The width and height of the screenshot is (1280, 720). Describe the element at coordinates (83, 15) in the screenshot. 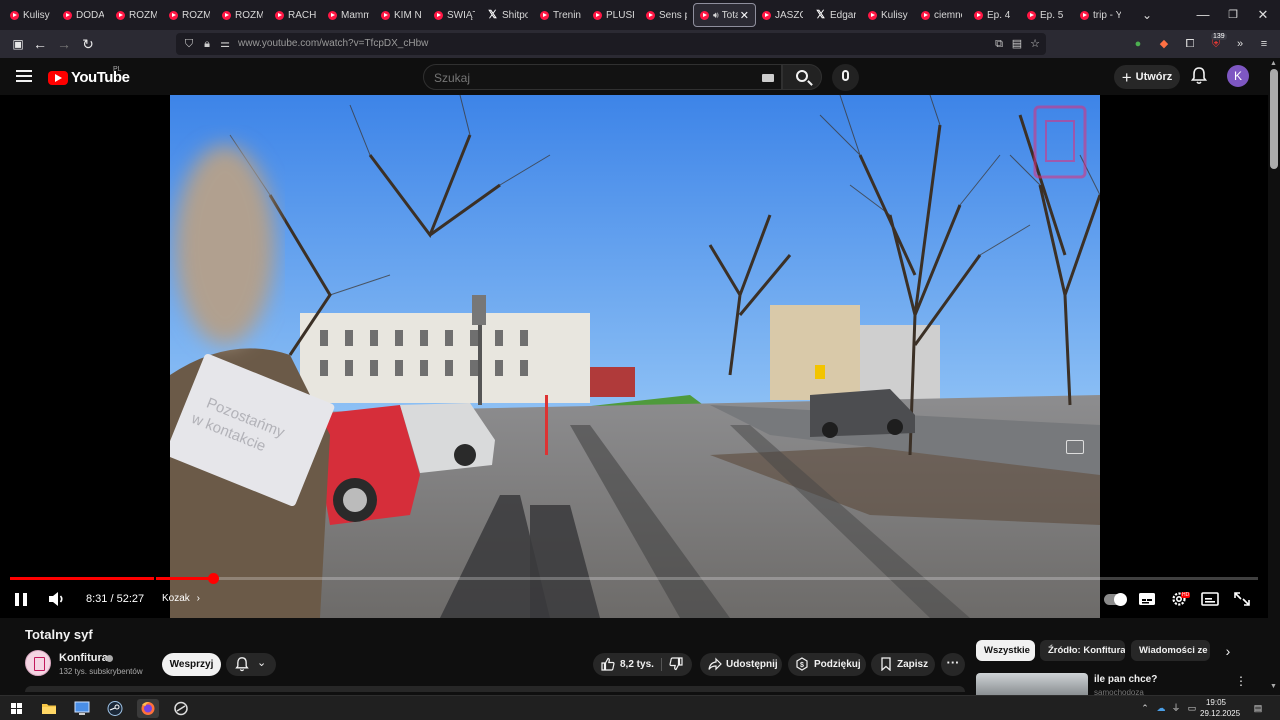

I see `tab: DODA` at that location.